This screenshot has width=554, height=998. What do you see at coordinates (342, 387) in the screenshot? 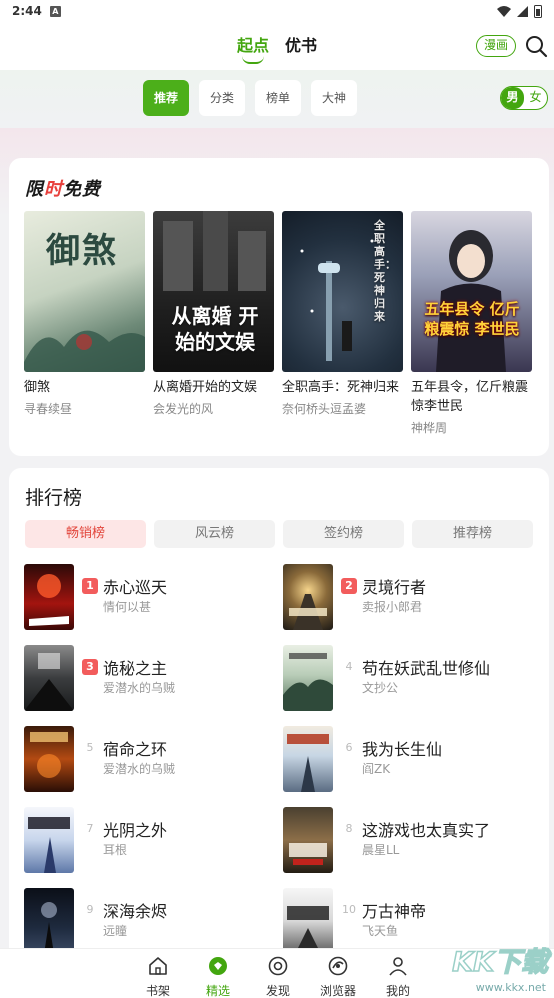
I see `book-title: 全职高手：死神归来` at bounding box center [342, 387].